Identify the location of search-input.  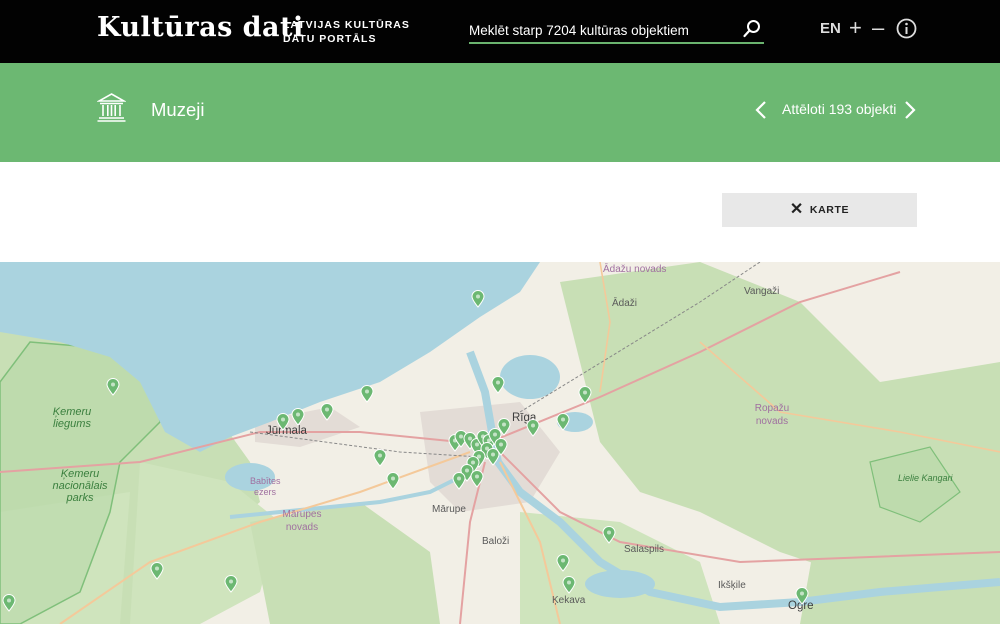
(599, 30).